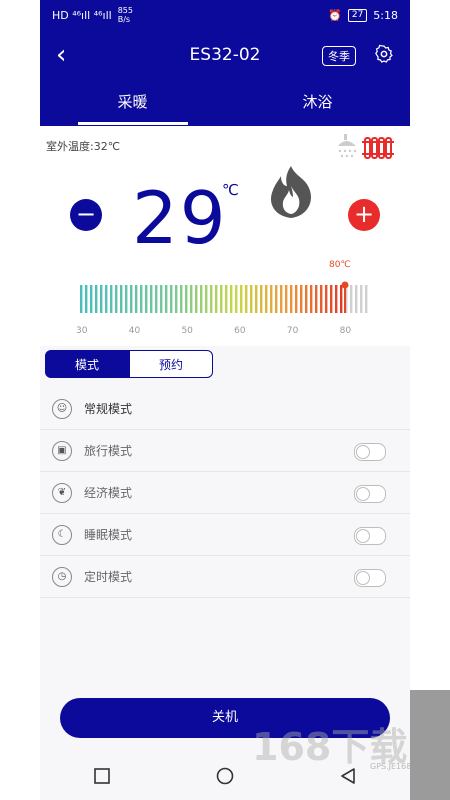 The width and height of the screenshot is (450, 800). I want to click on decrease-temp-button: −, so click(86, 215).